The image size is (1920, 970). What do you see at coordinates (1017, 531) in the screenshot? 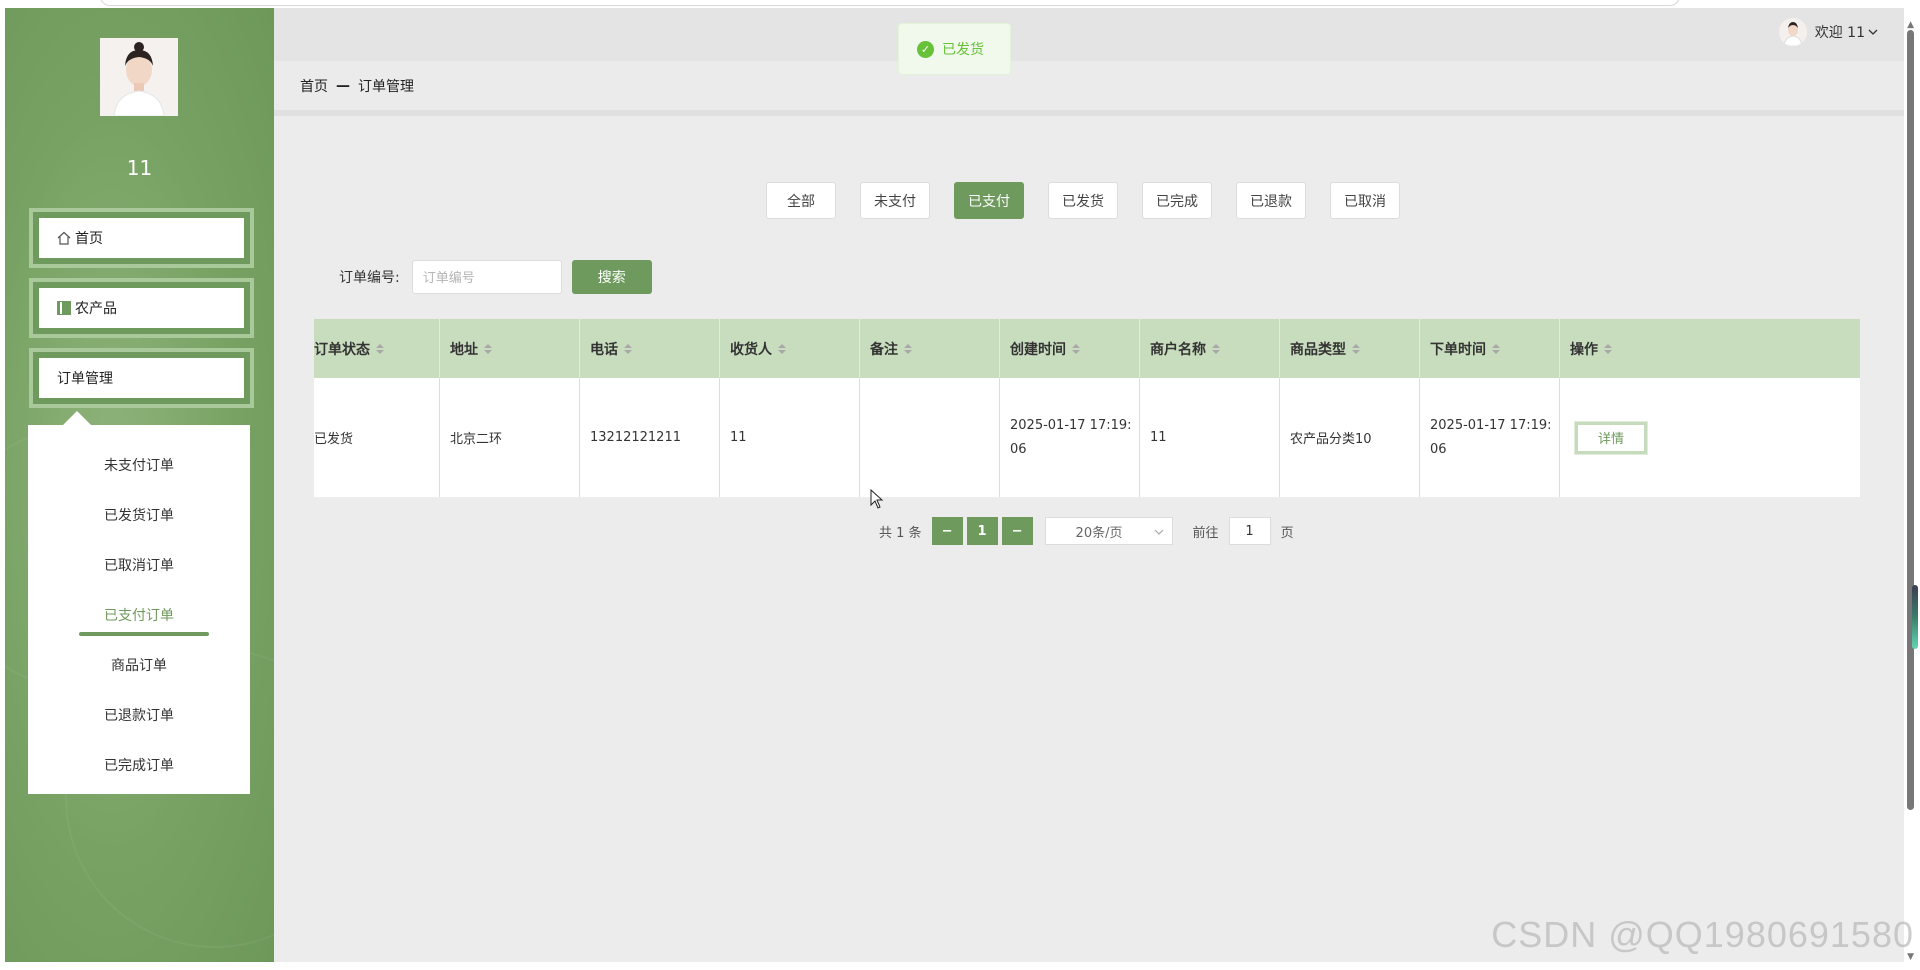
I see `next-page-button: −` at bounding box center [1017, 531].